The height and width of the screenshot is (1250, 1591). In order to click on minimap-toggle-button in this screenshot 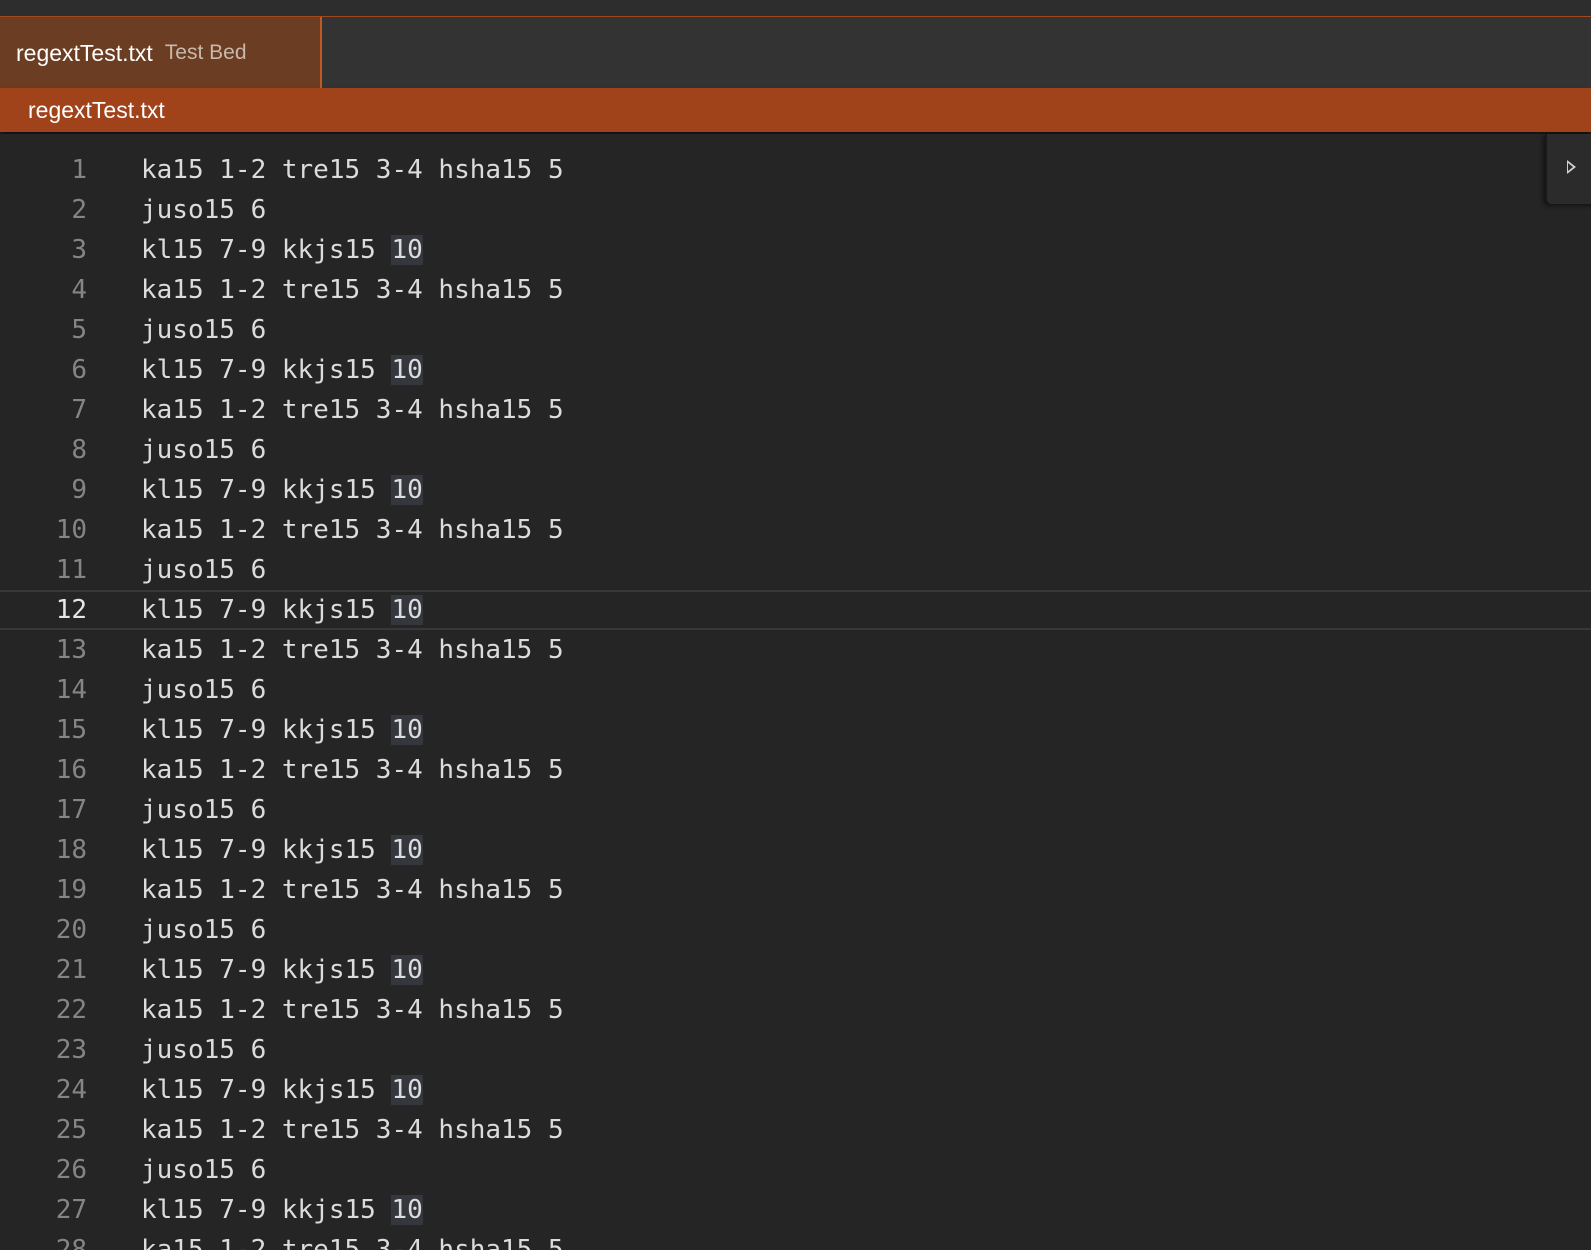, I will do `click(1568, 169)`.